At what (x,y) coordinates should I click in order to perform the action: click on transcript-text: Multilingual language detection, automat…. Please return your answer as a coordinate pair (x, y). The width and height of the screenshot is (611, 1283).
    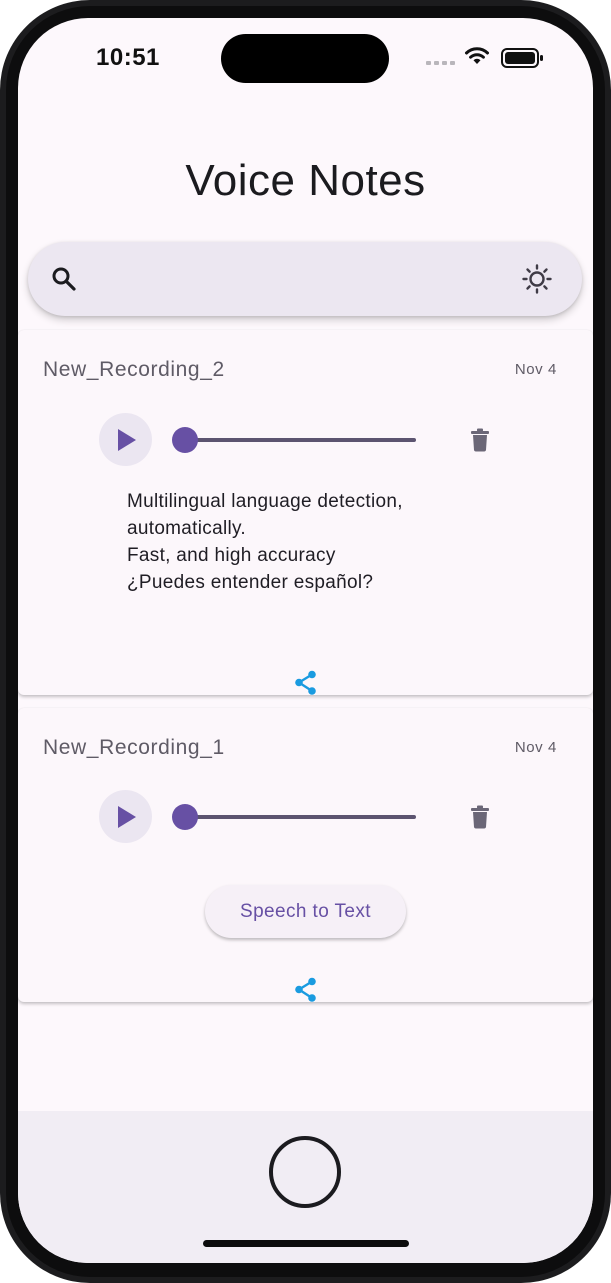
    Looking at the image, I should click on (265, 542).